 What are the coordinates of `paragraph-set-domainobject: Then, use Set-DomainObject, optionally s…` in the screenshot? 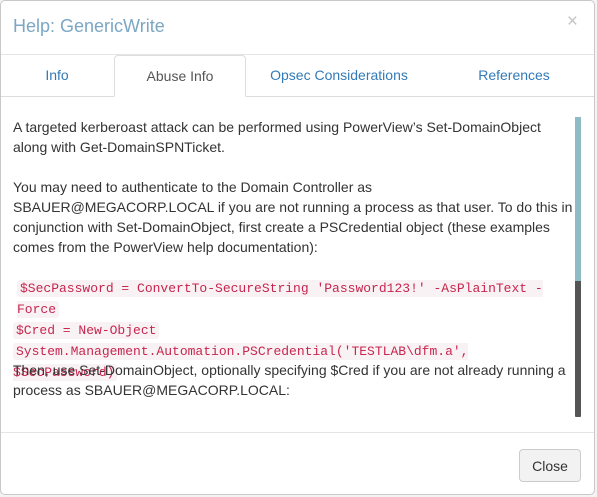 It's located at (289, 380).